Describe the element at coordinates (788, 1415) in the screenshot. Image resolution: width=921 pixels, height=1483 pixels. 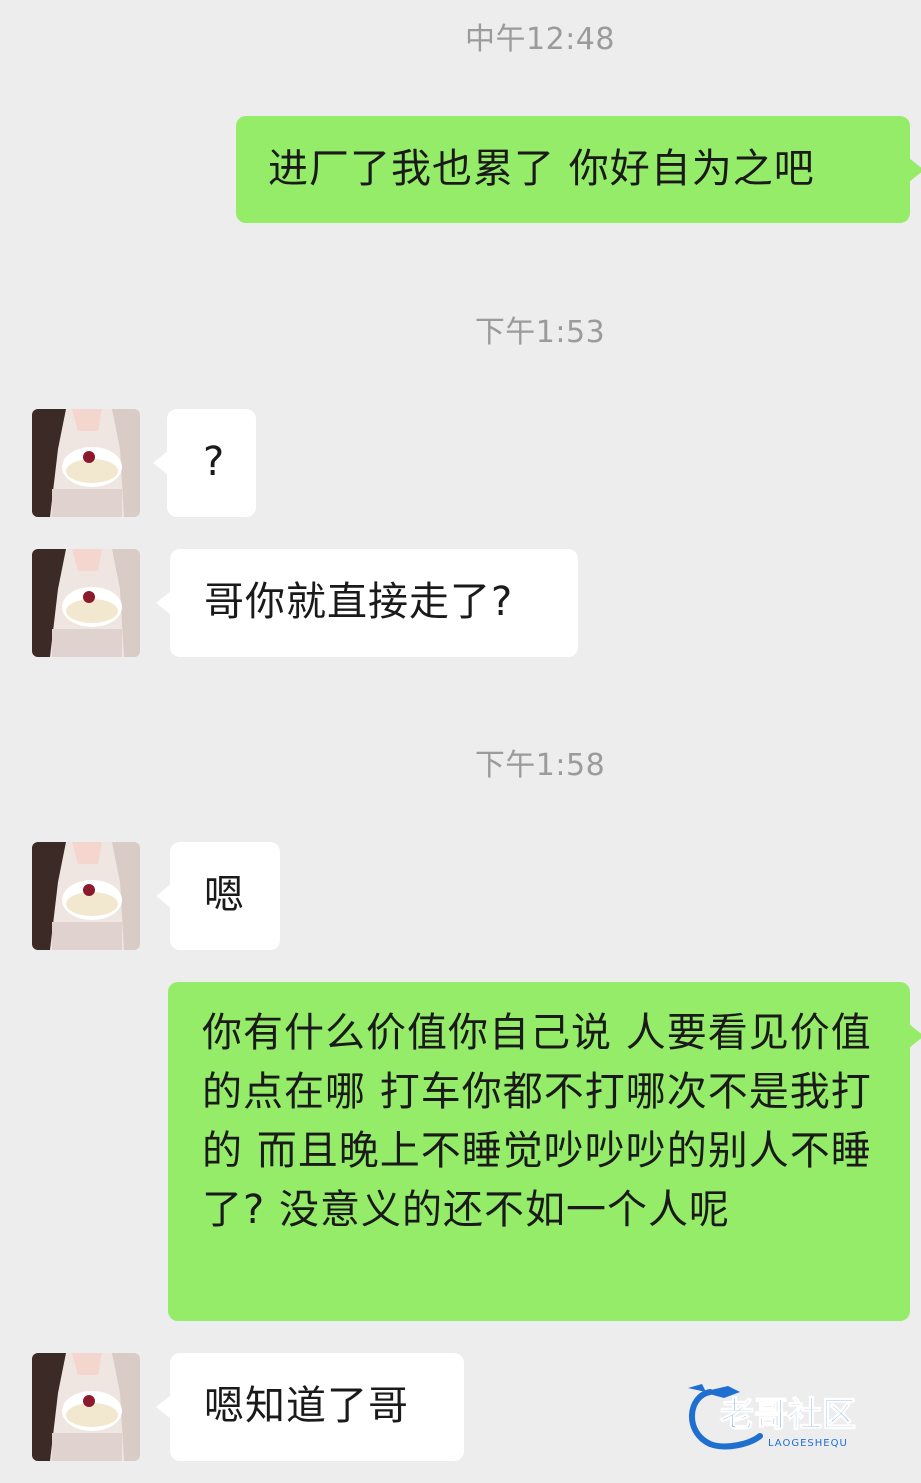
I see `watermark-title: 老哥社区` at that location.